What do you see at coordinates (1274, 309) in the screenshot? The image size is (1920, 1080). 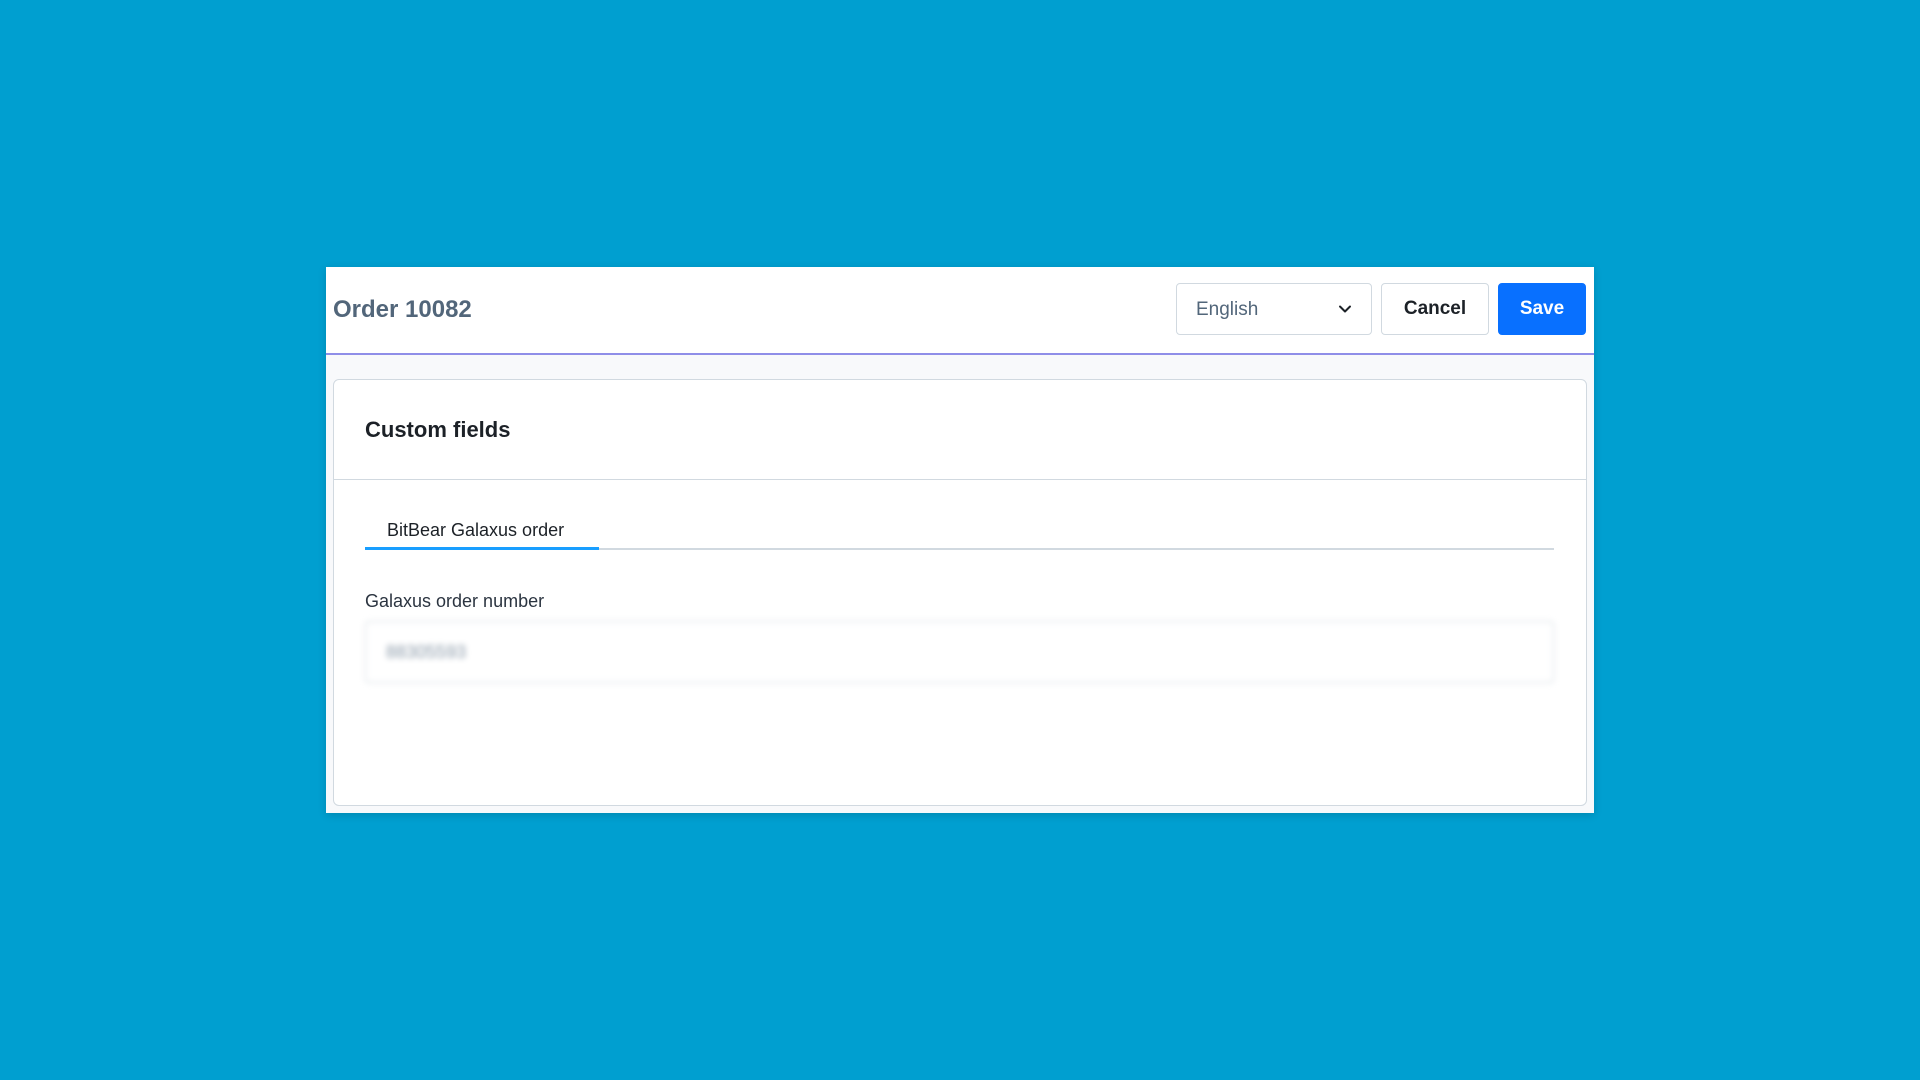 I see `language-select: English` at bounding box center [1274, 309].